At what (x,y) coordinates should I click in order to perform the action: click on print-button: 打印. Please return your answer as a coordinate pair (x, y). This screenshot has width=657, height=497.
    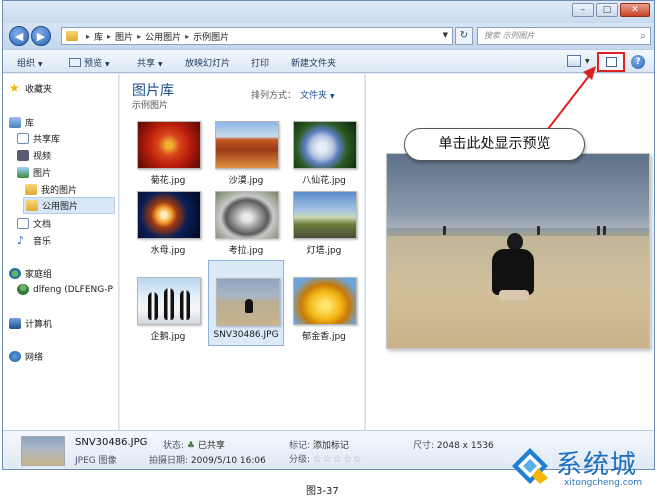
    Looking at the image, I should click on (260, 62).